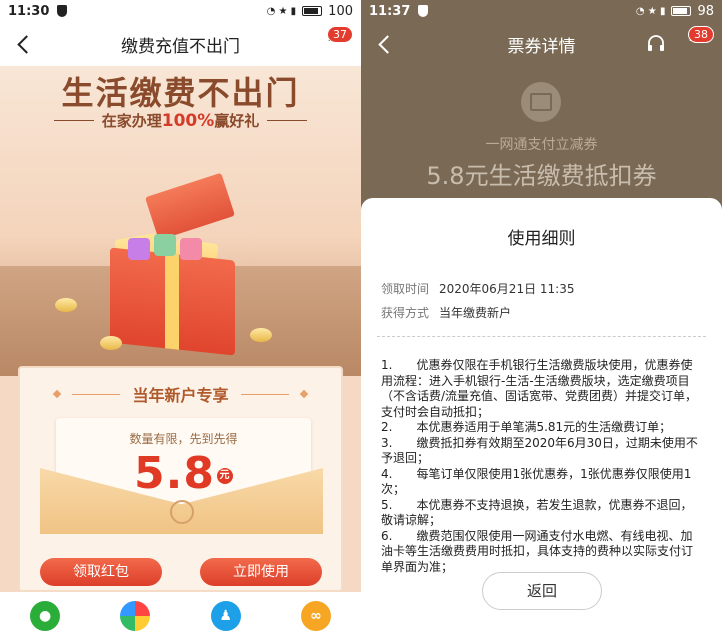 The image size is (722, 640). Describe the element at coordinates (180, 120) in the screenshot. I see `banner-subtitle: 在家办理100%赢好礼` at that location.